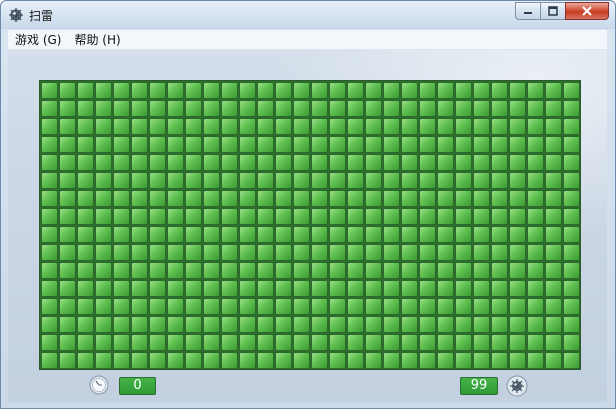 Image resolution: width=616 pixels, height=409 pixels. What do you see at coordinates (308, 15) in the screenshot?
I see `title-bar: 扫雷` at bounding box center [308, 15].